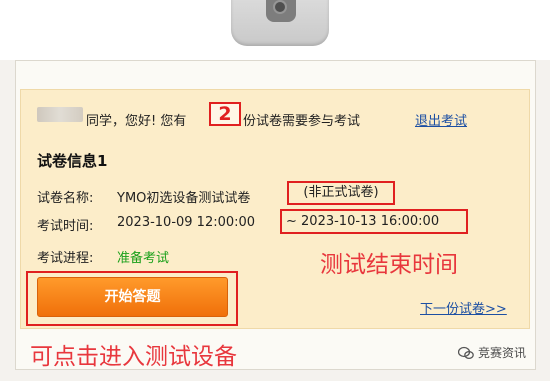  I want to click on exam-name-note: (非正式试卷), so click(341, 193).